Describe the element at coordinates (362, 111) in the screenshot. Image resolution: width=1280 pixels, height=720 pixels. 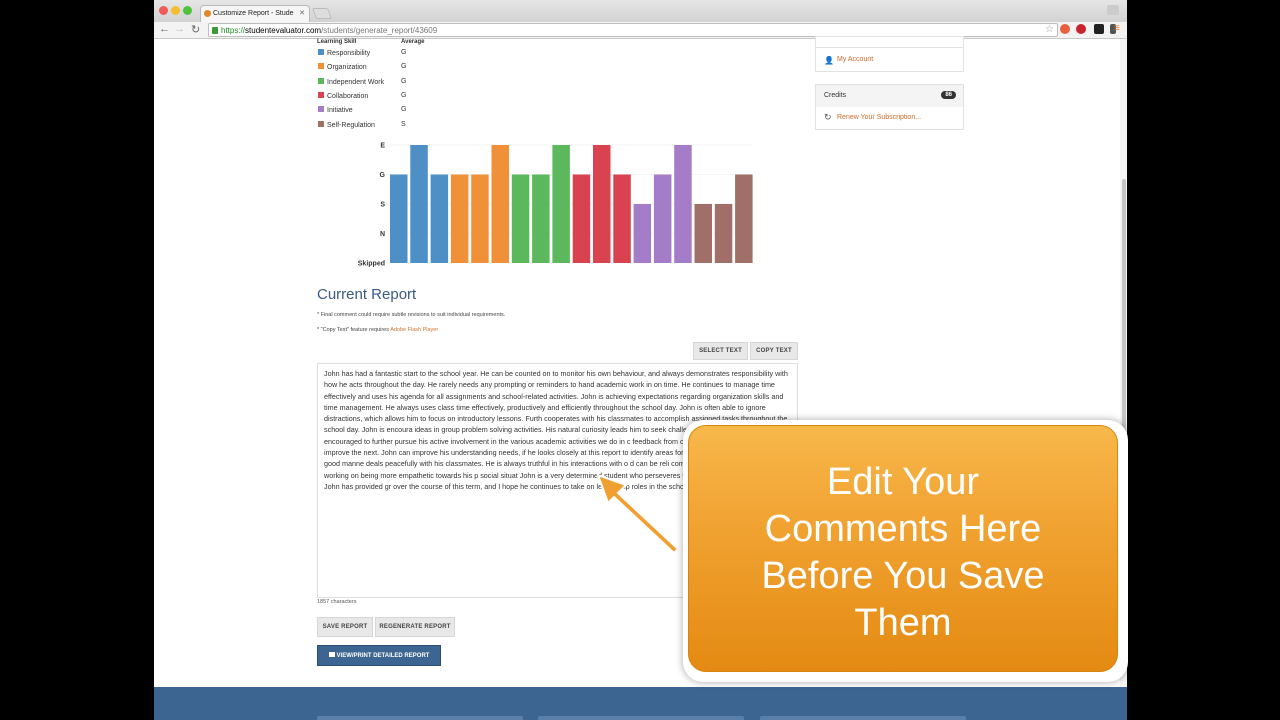
I see `skill-row: Initiative G` at that location.